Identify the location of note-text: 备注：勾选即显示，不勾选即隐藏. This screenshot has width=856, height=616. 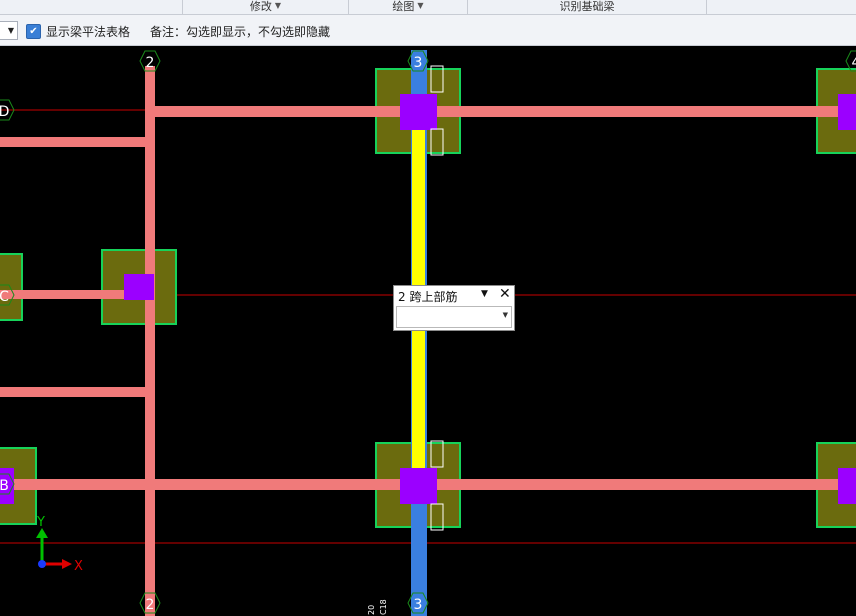
(240, 32).